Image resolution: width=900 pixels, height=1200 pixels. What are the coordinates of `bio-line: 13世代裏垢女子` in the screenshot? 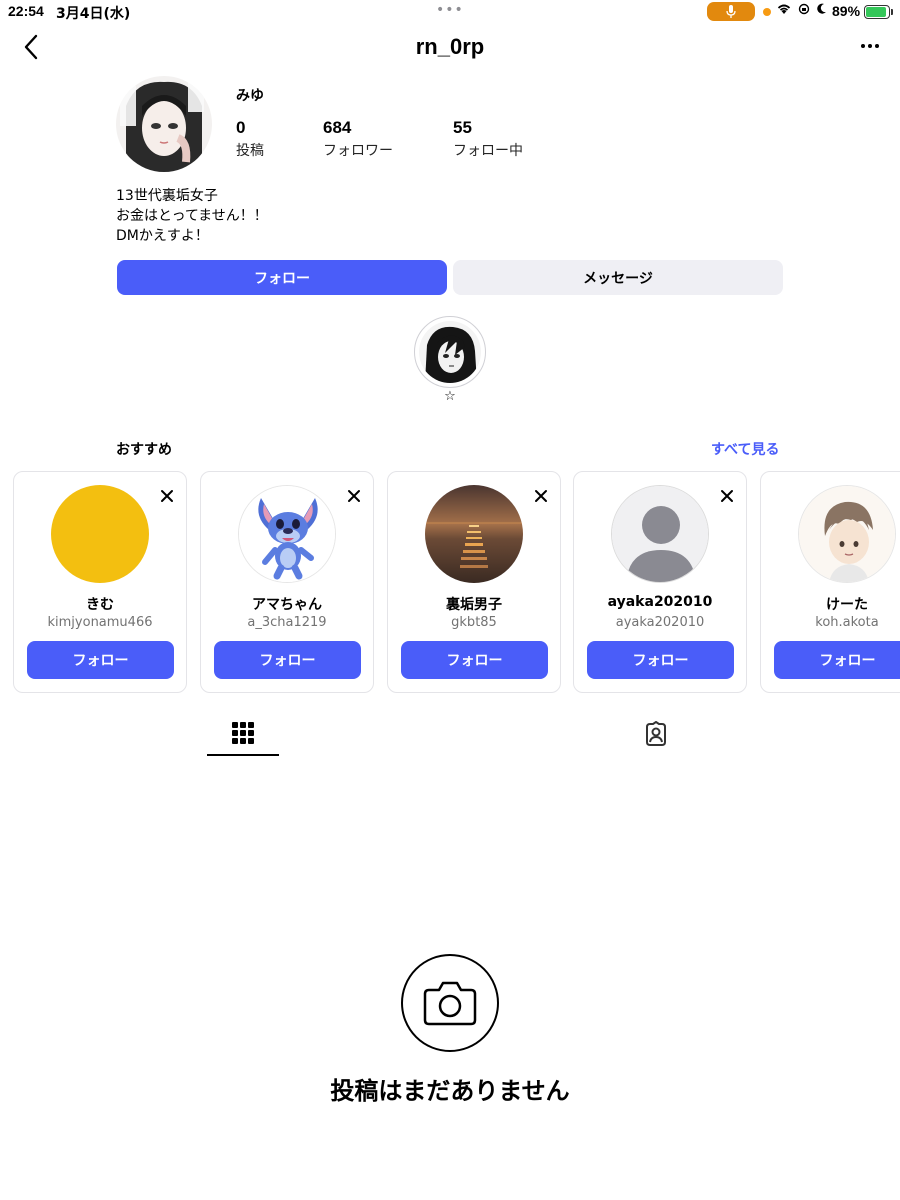 It's located at (167, 196).